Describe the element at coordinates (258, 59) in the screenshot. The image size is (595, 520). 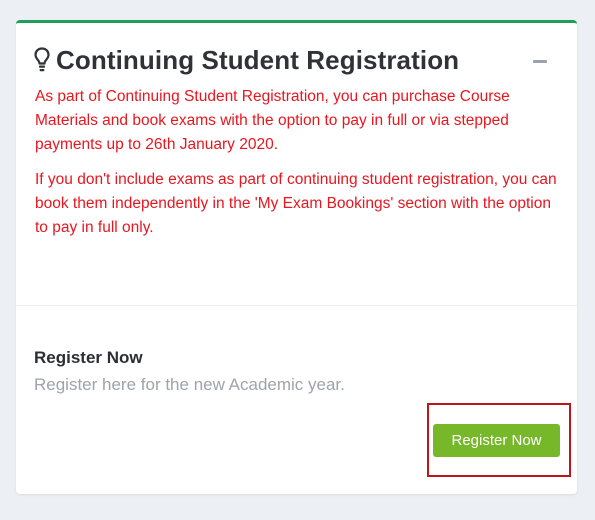
I see `card-title: Continuing Student Registration` at that location.